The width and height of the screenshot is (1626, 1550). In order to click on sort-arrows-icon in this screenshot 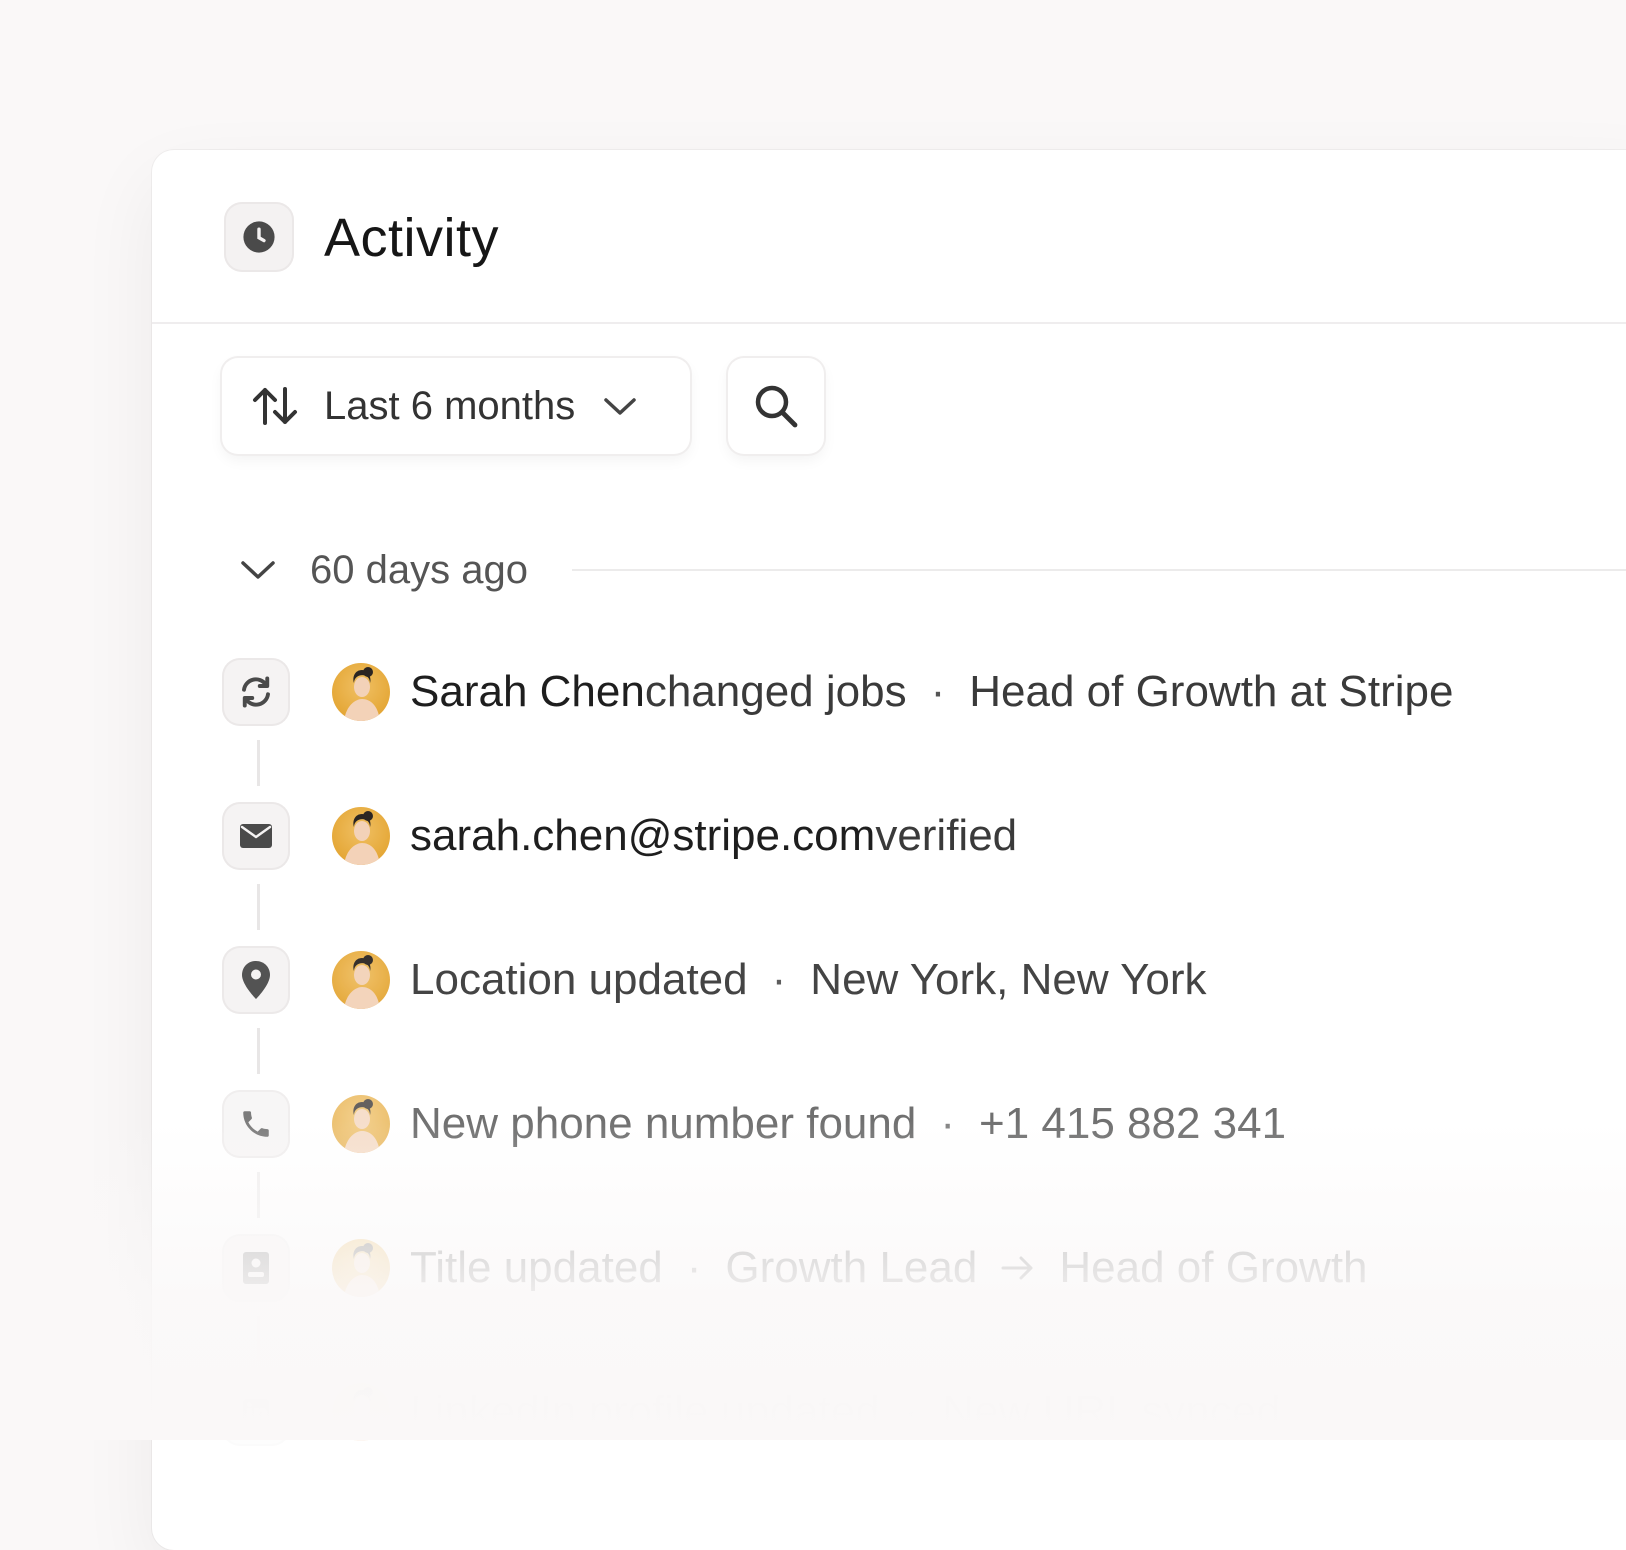, I will do `click(275, 406)`.